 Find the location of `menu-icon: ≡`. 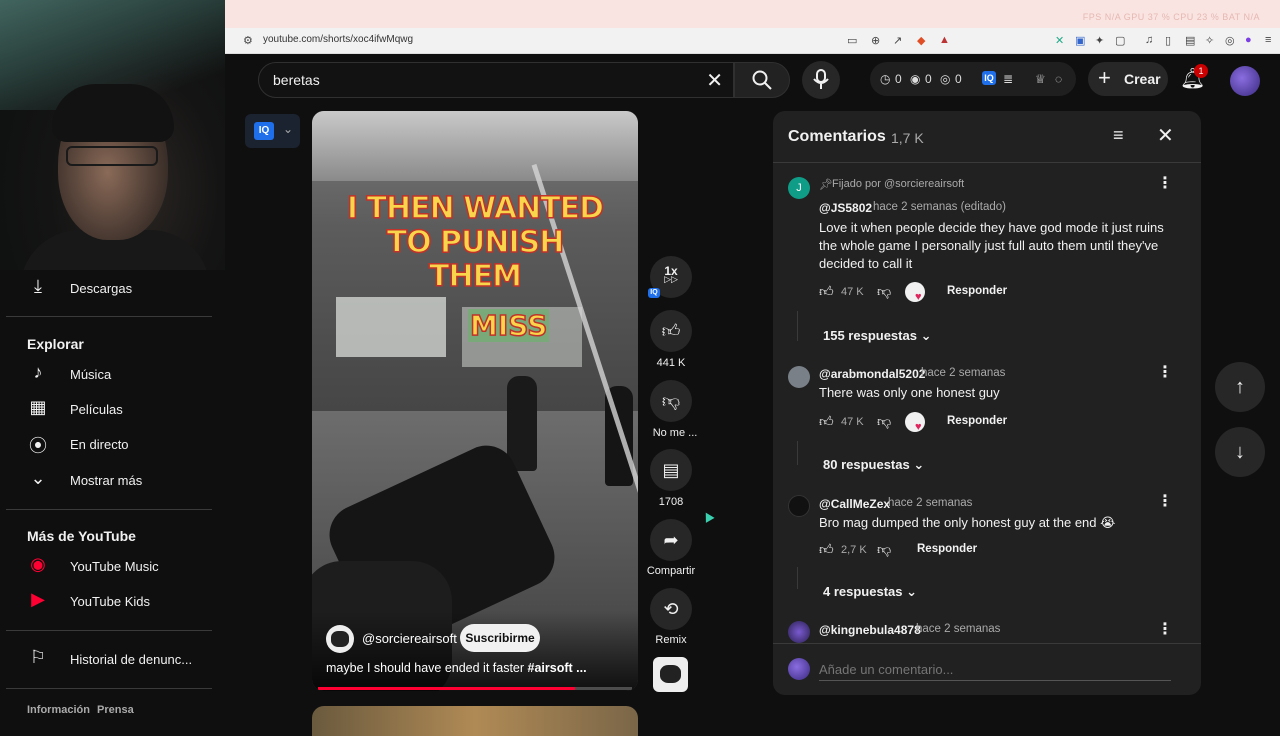

menu-icon: ≡ is located at coordinates (1268, 40).